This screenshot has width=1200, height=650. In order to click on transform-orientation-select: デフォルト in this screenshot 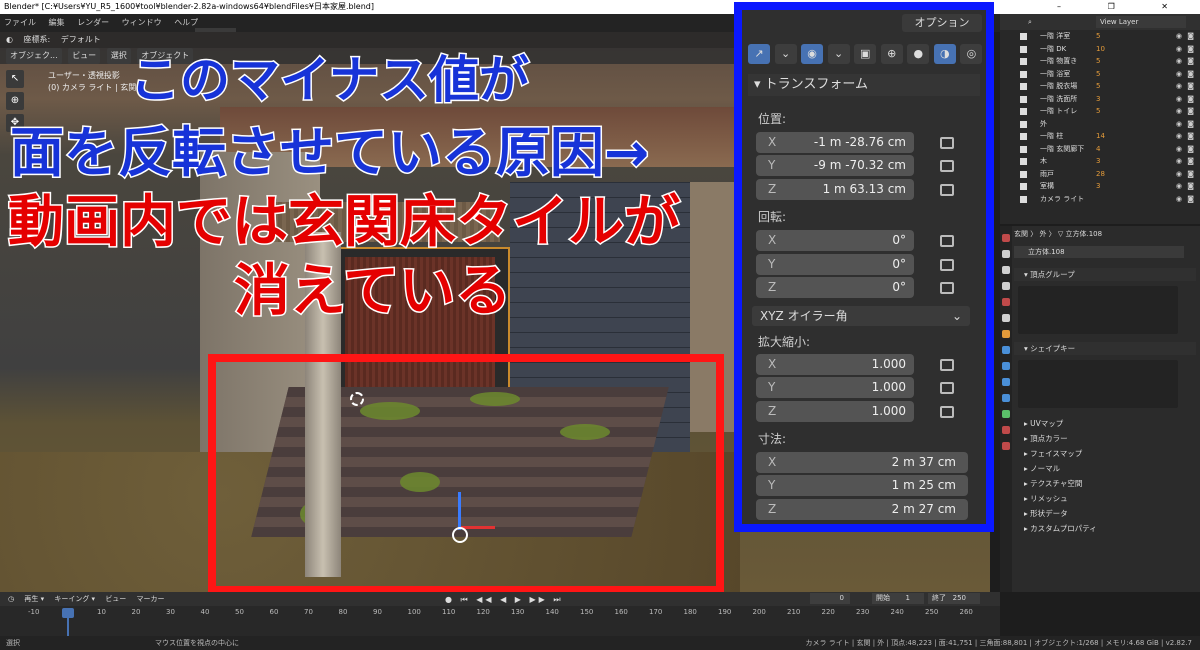, I will do `click(81, 39)`.